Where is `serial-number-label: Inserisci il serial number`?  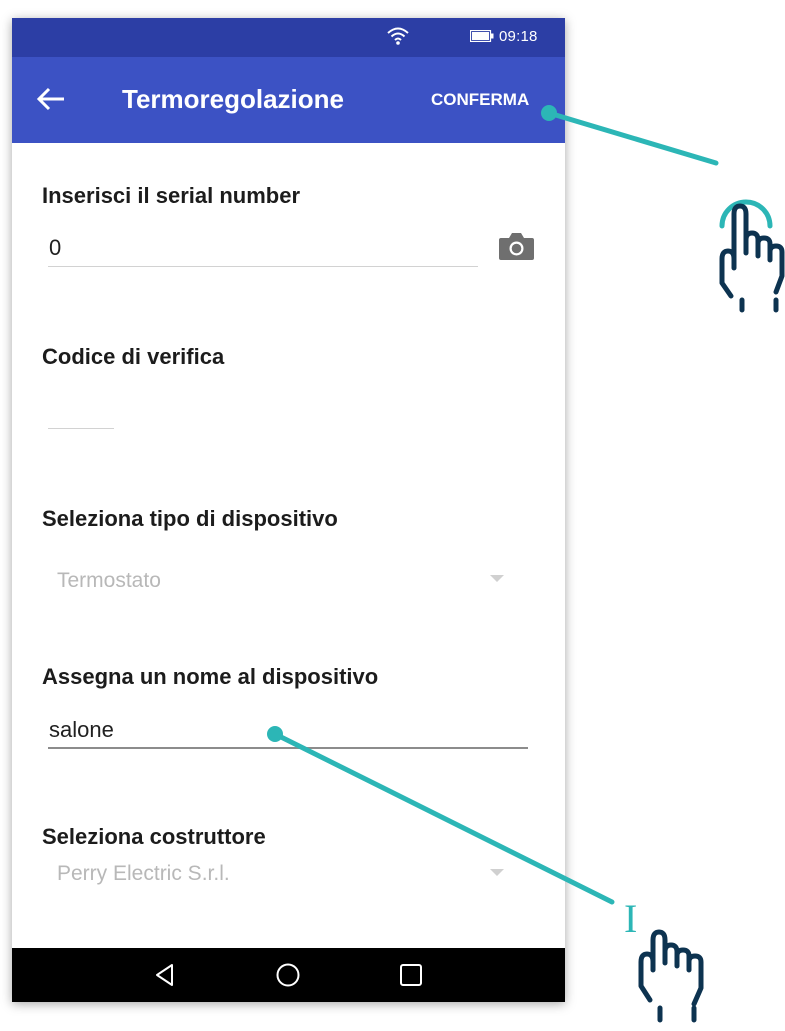
serial-number-label: Inserisci il serial number is located at coordinates (171, 195).